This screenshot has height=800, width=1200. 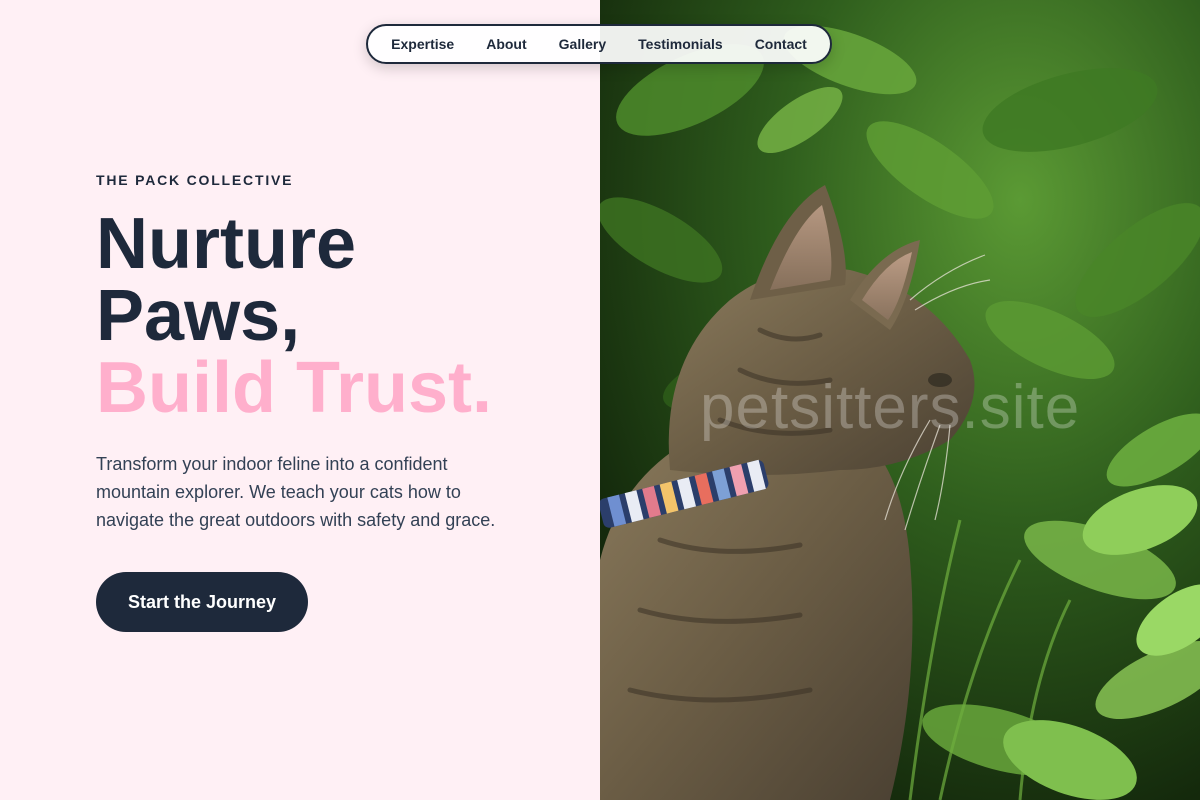 I want to click on headline-accent: Build Trust., so click(x=294, y=388).